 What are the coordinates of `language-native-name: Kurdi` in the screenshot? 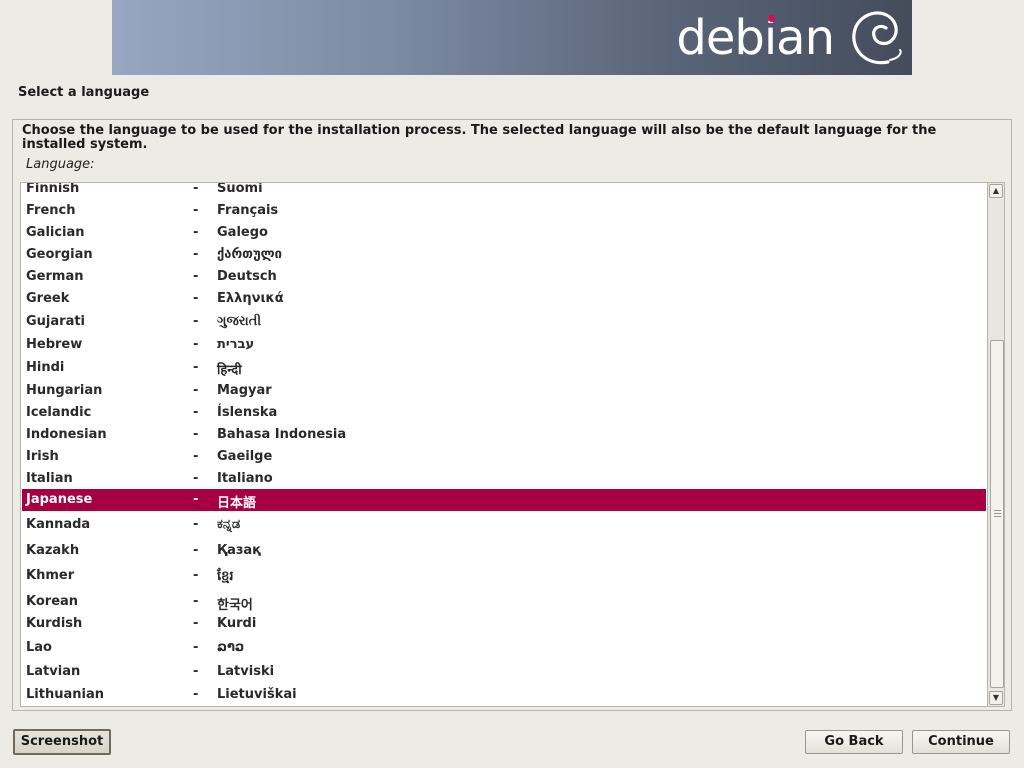 It's located at (237, 623).